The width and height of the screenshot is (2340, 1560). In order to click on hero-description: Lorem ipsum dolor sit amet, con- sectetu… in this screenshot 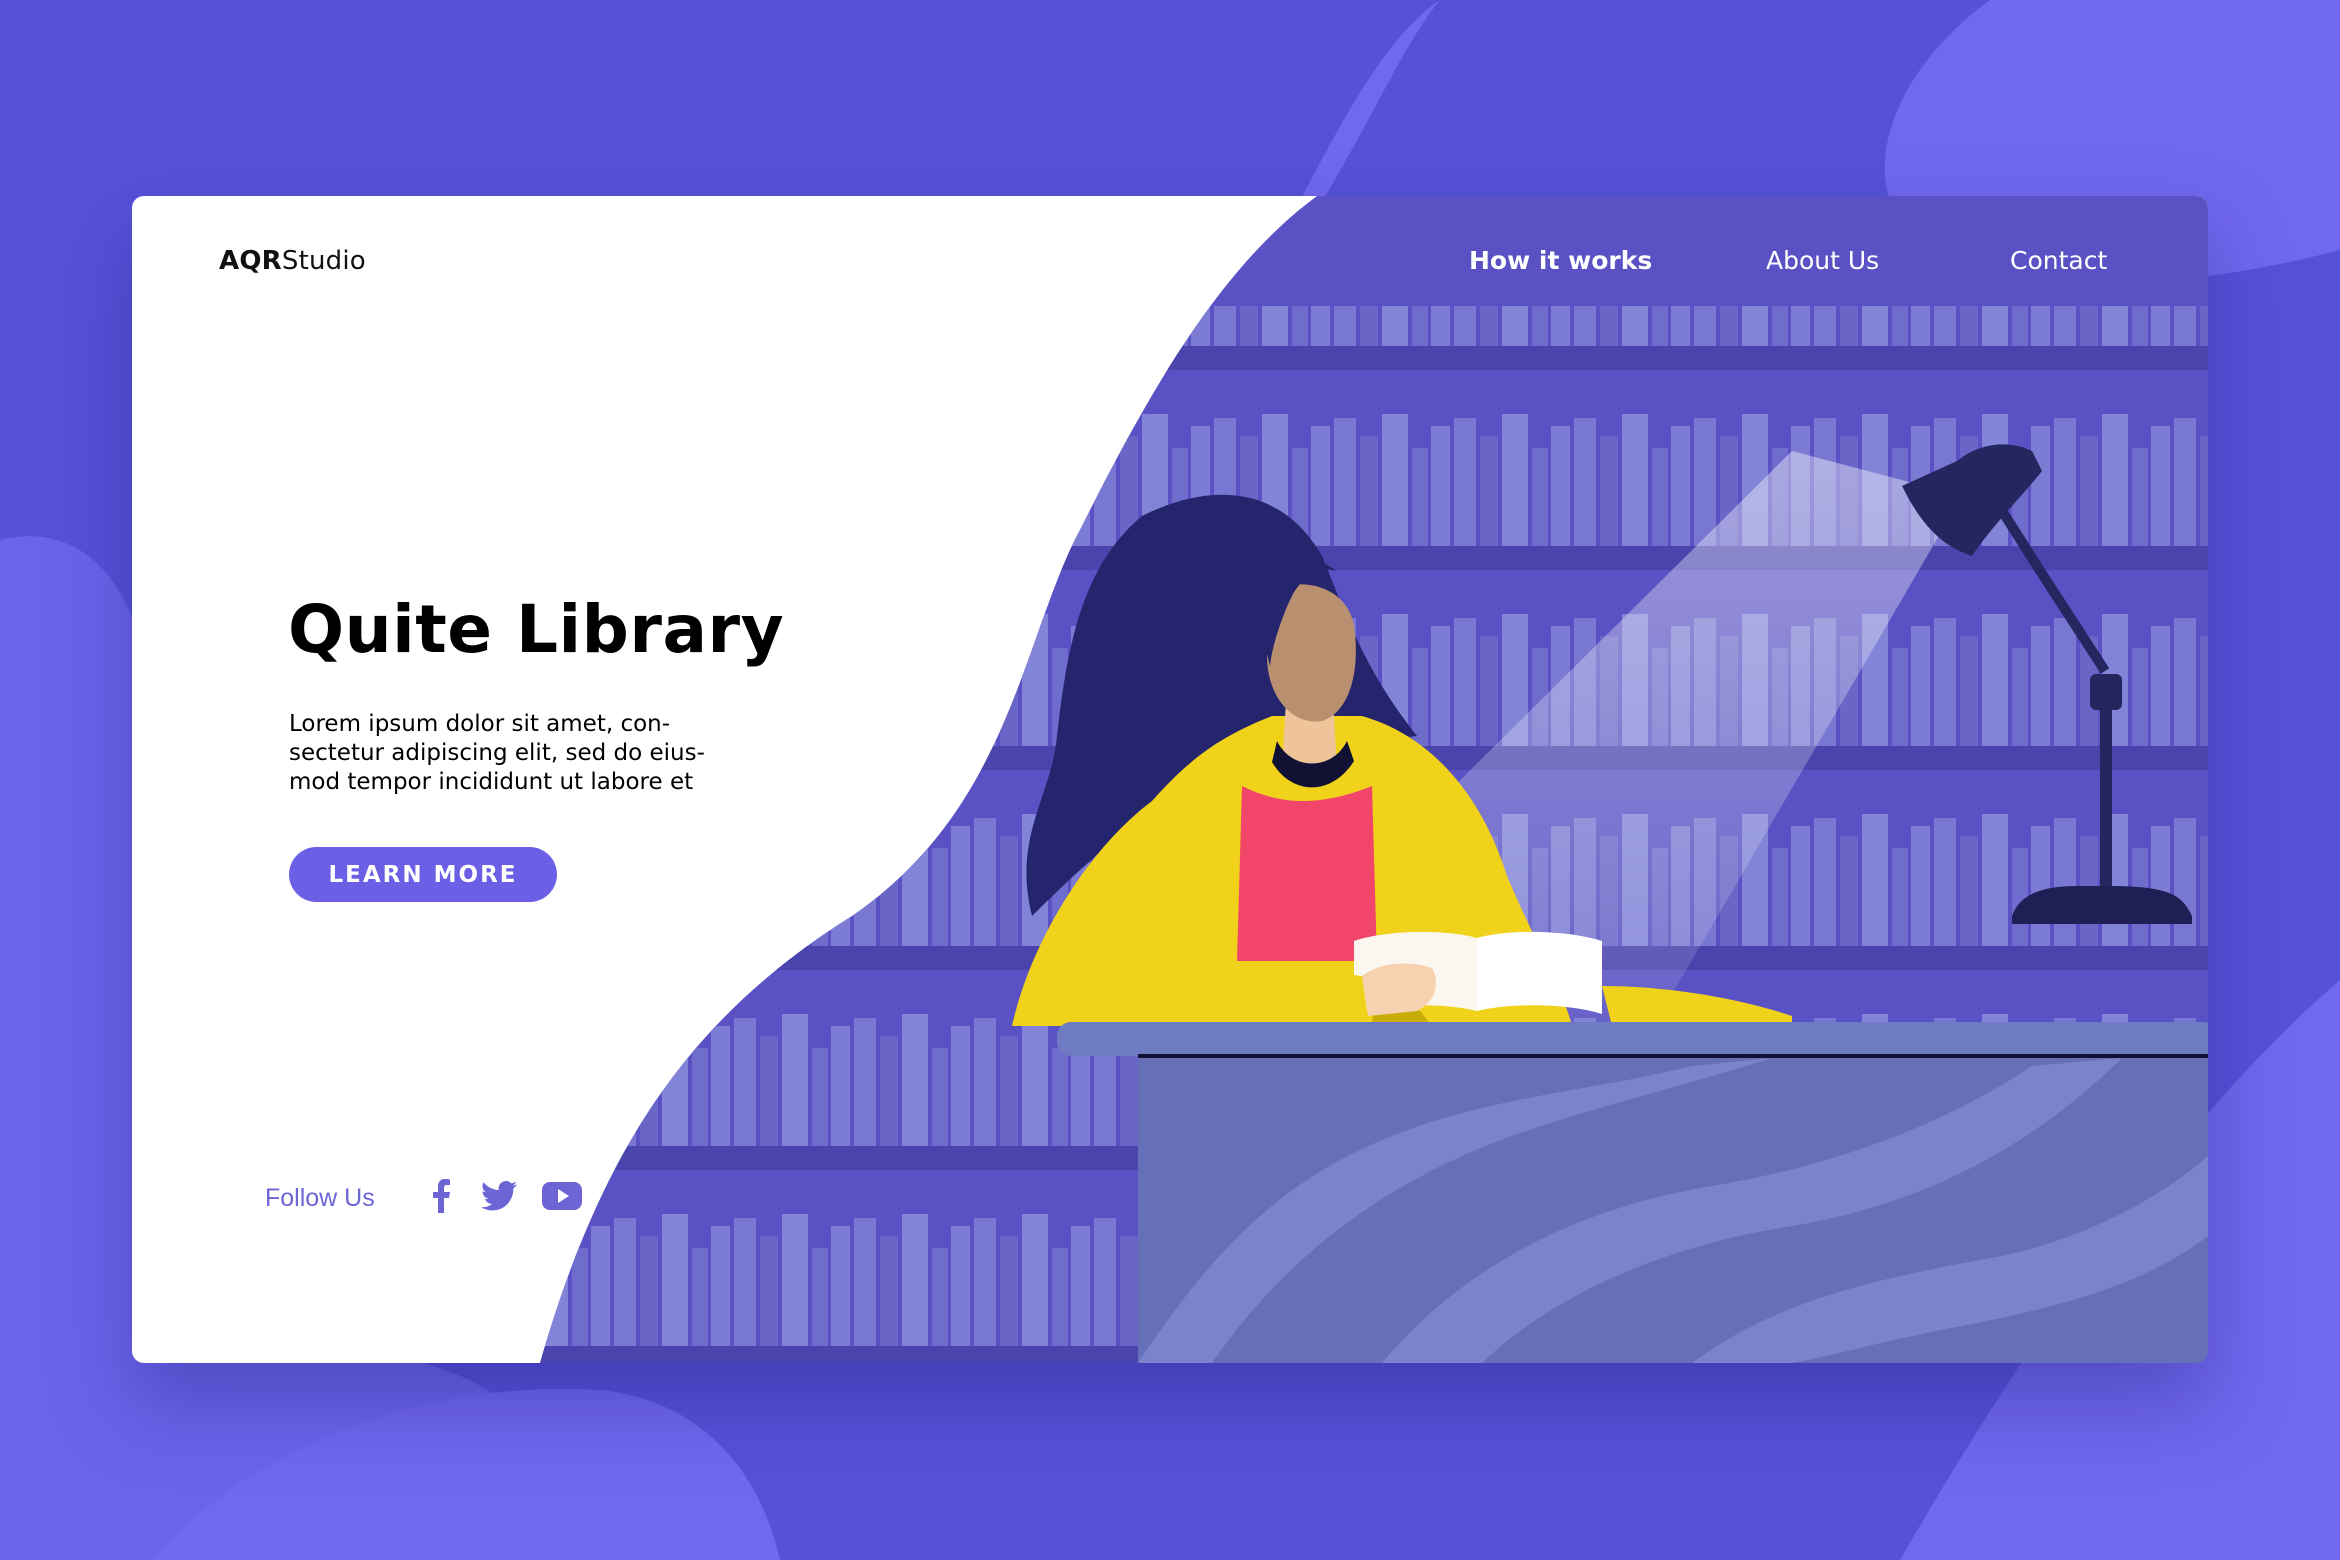, I will do `click(519, 753)`.